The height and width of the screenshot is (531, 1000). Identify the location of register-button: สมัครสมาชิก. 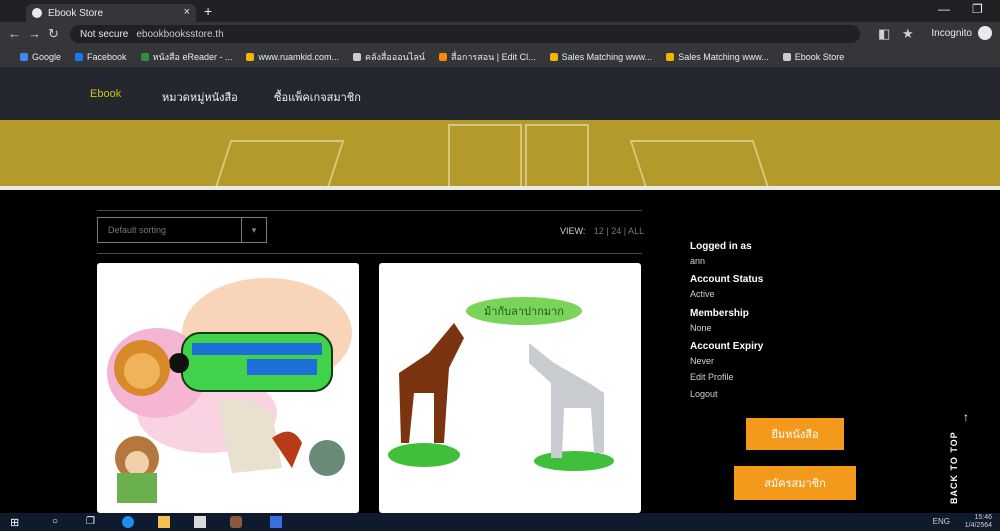
(795, 483).